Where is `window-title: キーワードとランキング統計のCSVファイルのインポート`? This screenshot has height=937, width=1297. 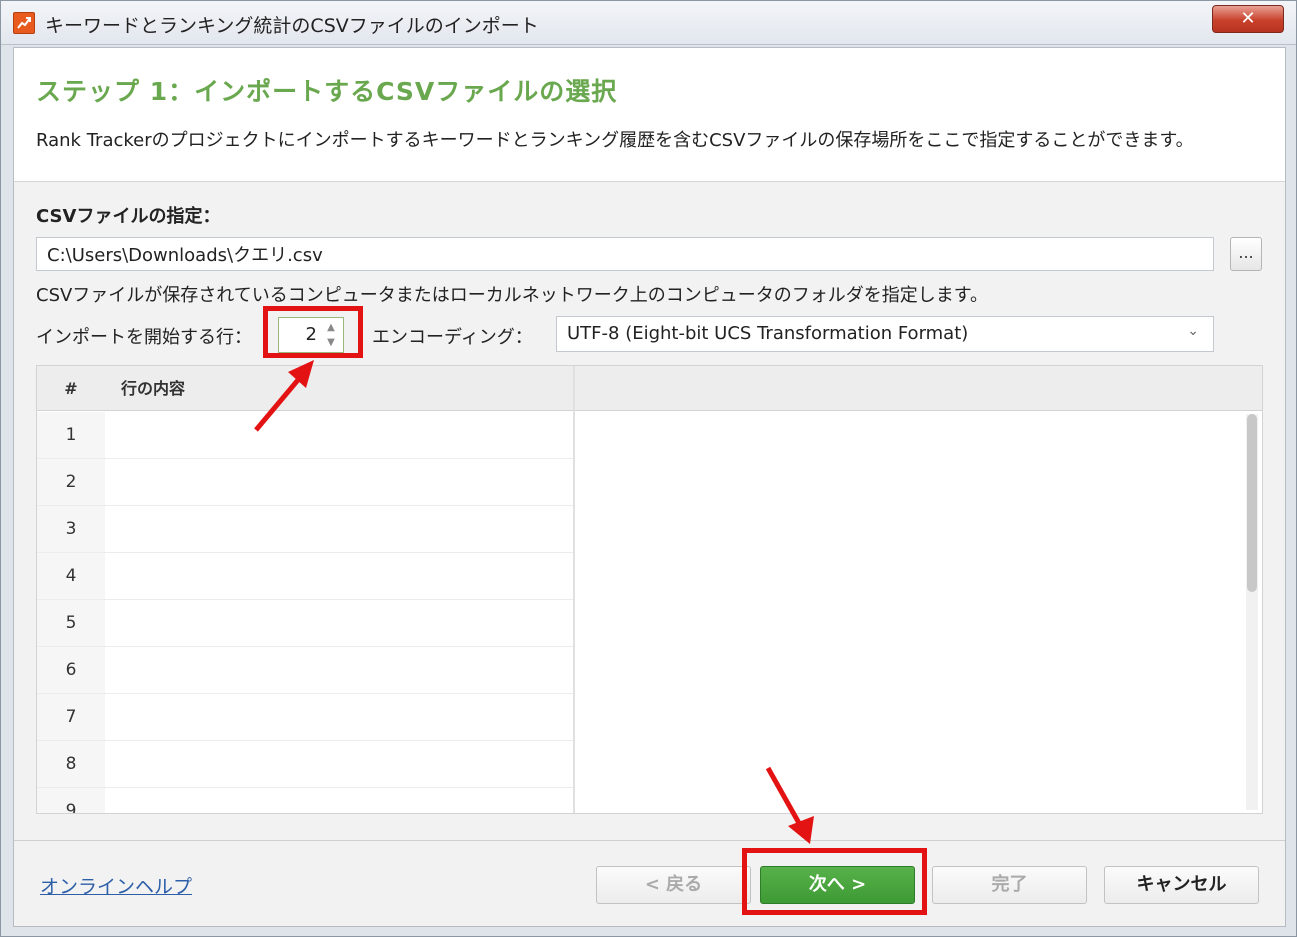
window-title: キーワードとランキング統計のCSVファイルのインポート is located at coordinates (292, 26).